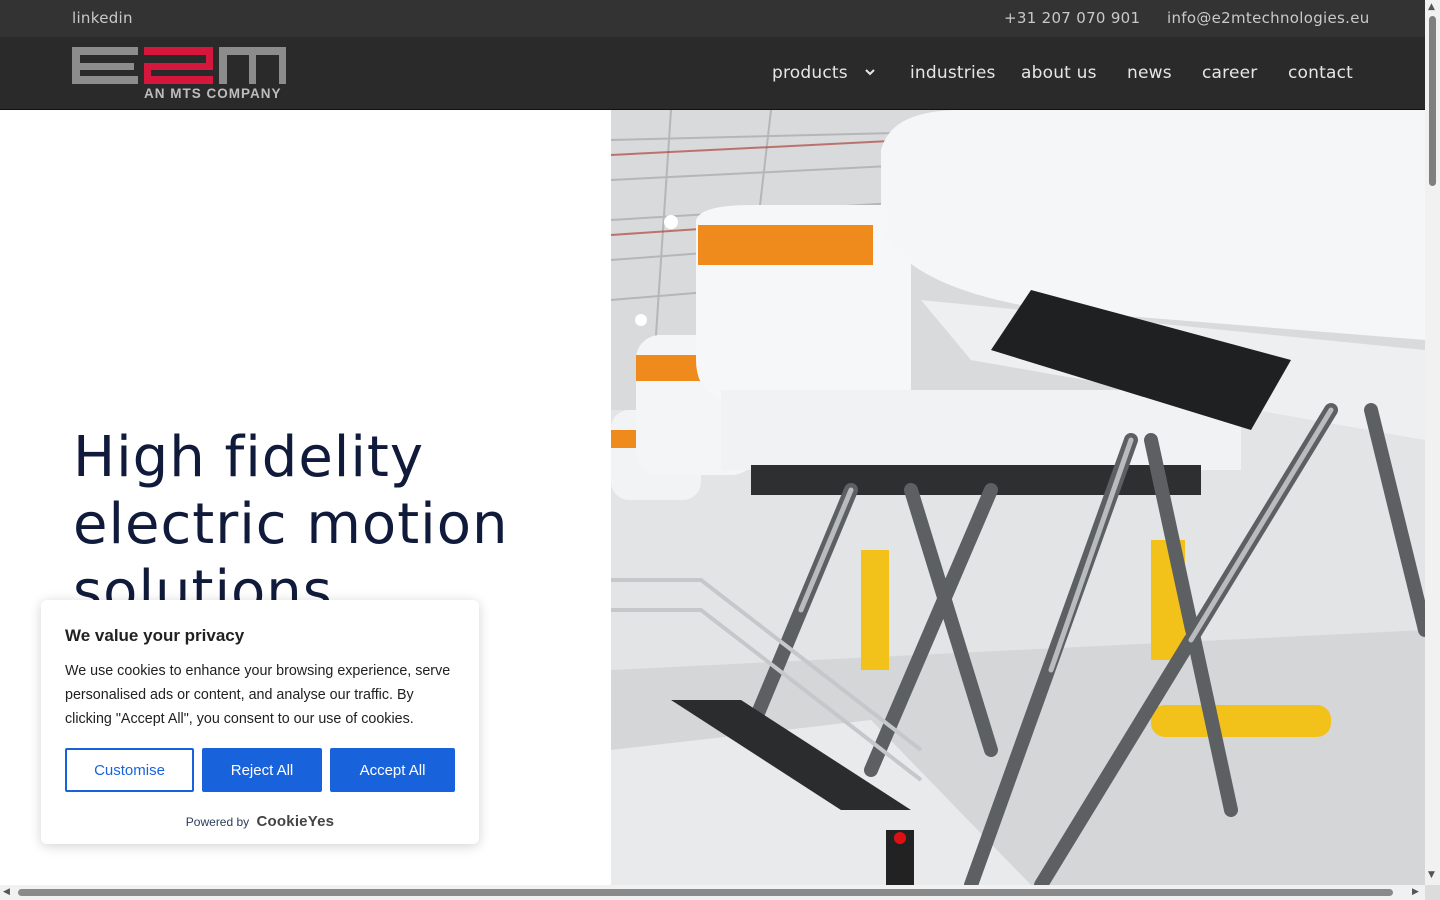 This screenshot has height=900, width=1440. Describe the element at coordinates (705, 892) in the screenshot. I see `horizontal-scroll-thumb` at that location.